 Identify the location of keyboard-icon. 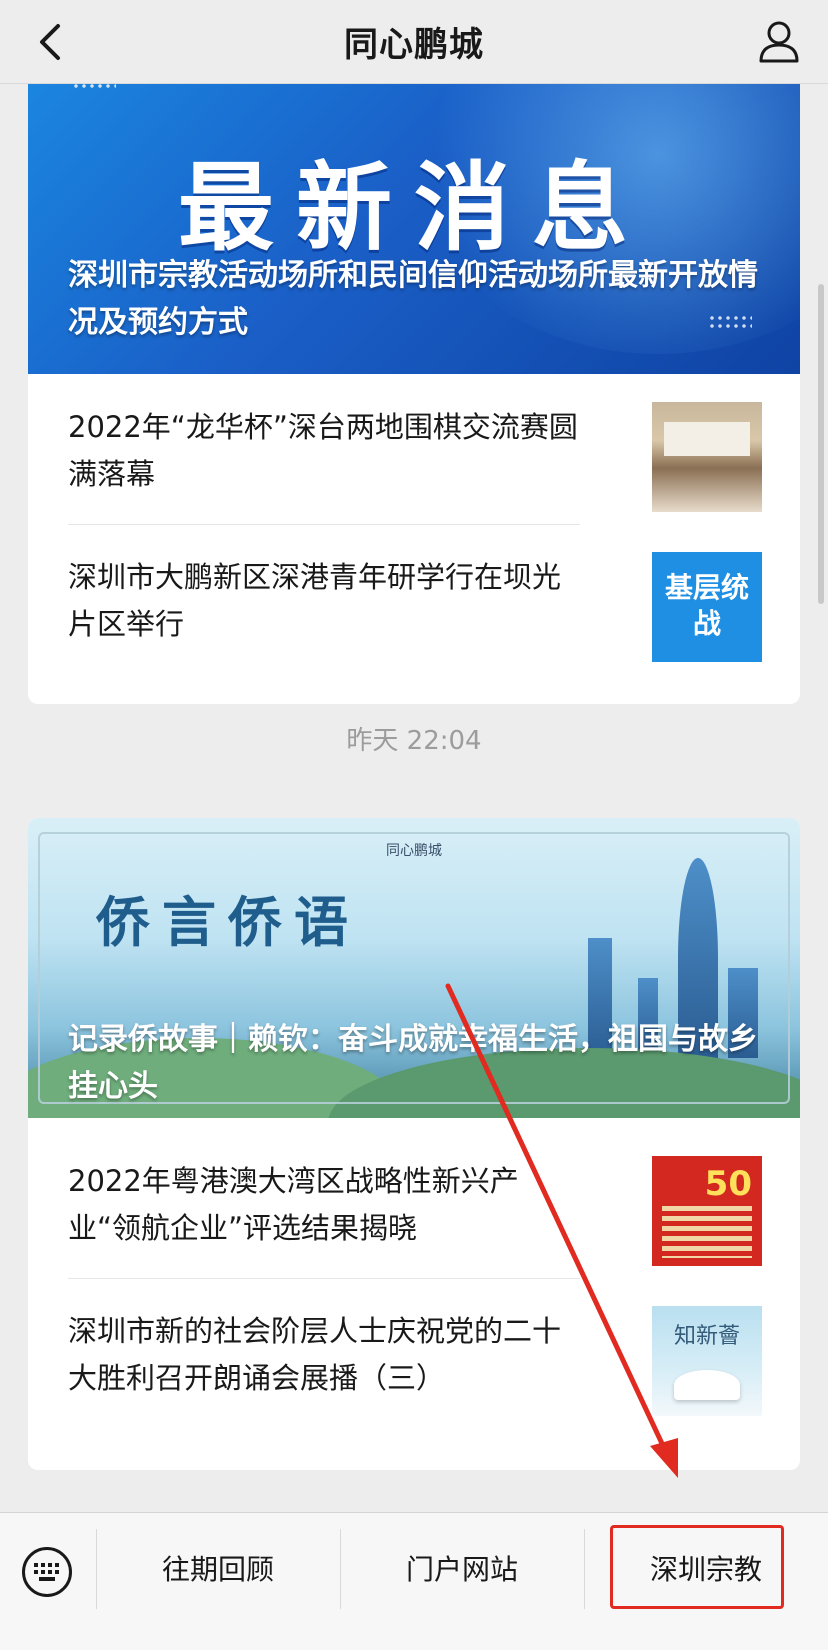
(46, 1572).